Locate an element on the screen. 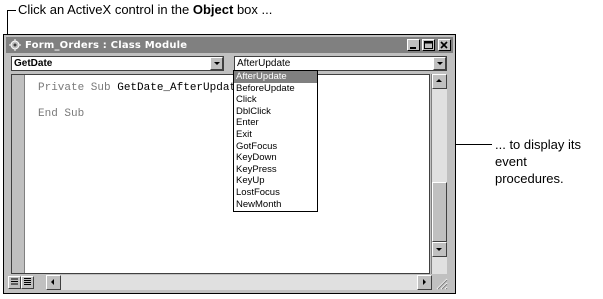 Image resolution: width=603 pixels, height=299 pixels. scroll-right-button is located at coordinates (424, 282).